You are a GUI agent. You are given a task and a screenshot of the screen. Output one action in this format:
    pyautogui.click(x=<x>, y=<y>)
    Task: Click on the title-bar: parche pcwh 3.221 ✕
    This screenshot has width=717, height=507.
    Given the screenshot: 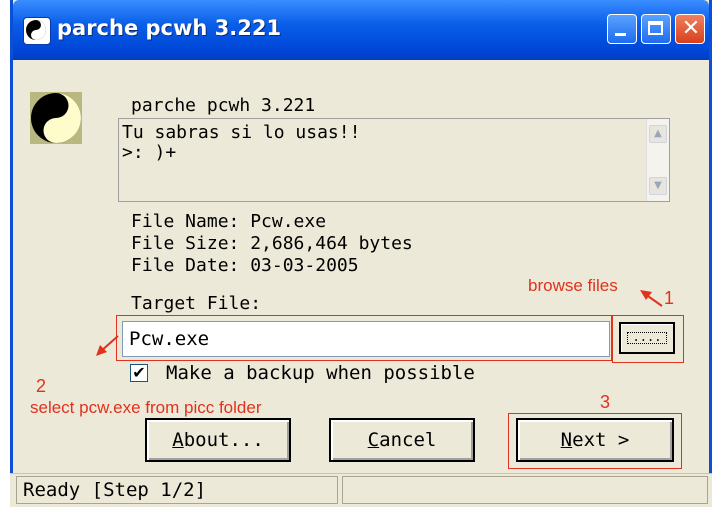 What is the action you would take?
    pyautogui.click(x=361, y=30)
    